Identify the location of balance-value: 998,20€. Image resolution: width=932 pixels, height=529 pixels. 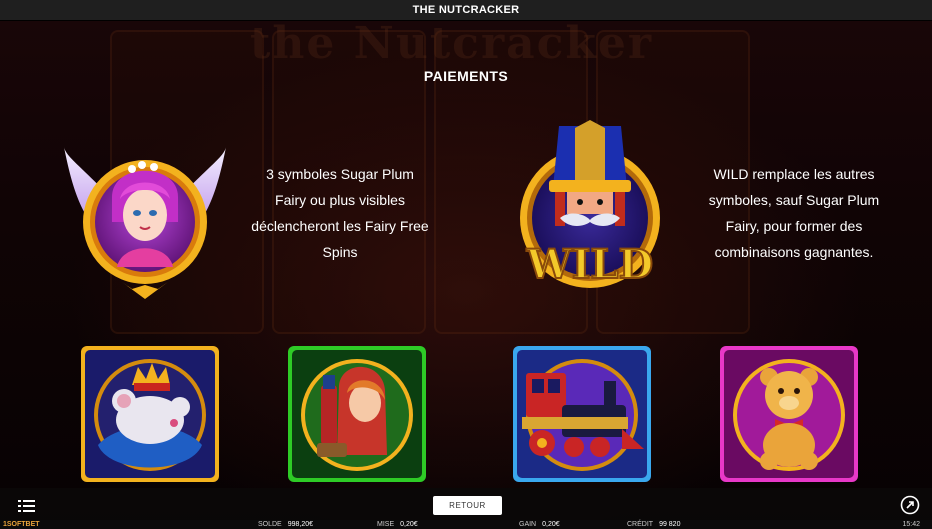
(300, 524).